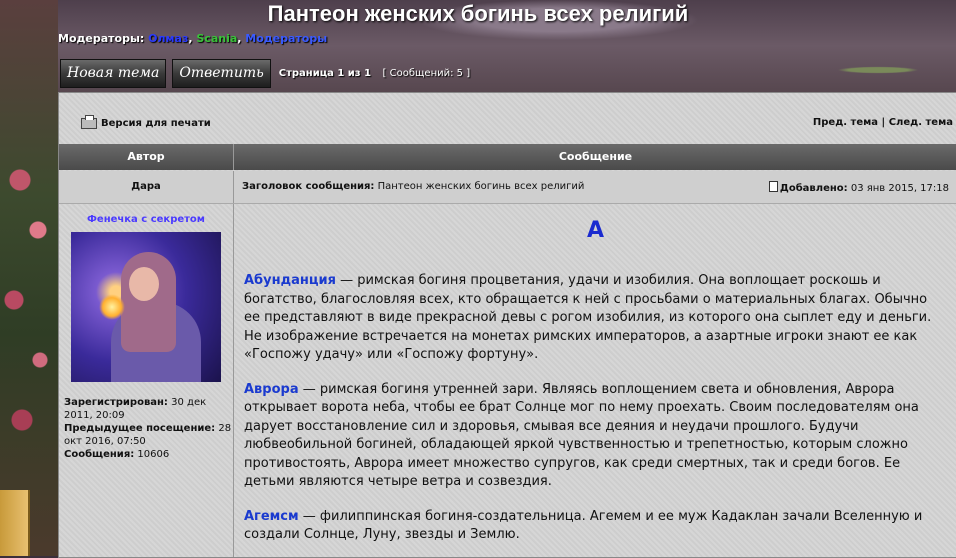 Image resolution: width=956 pixels, height=558 pixels. Describe the element at coordinates (290, 280) in the screenshot. I see `goddess-name: Абунданция` at that location.